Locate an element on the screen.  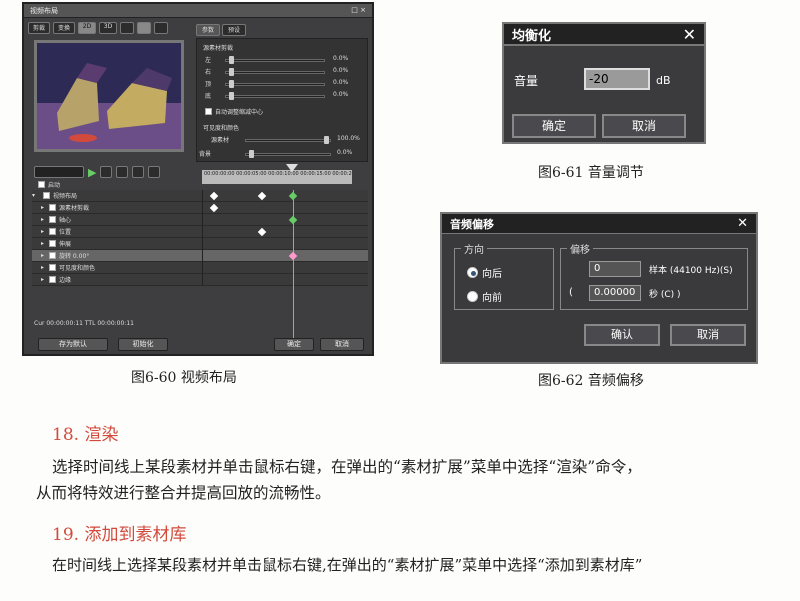
align-icon is located at coordinates (127, 28).